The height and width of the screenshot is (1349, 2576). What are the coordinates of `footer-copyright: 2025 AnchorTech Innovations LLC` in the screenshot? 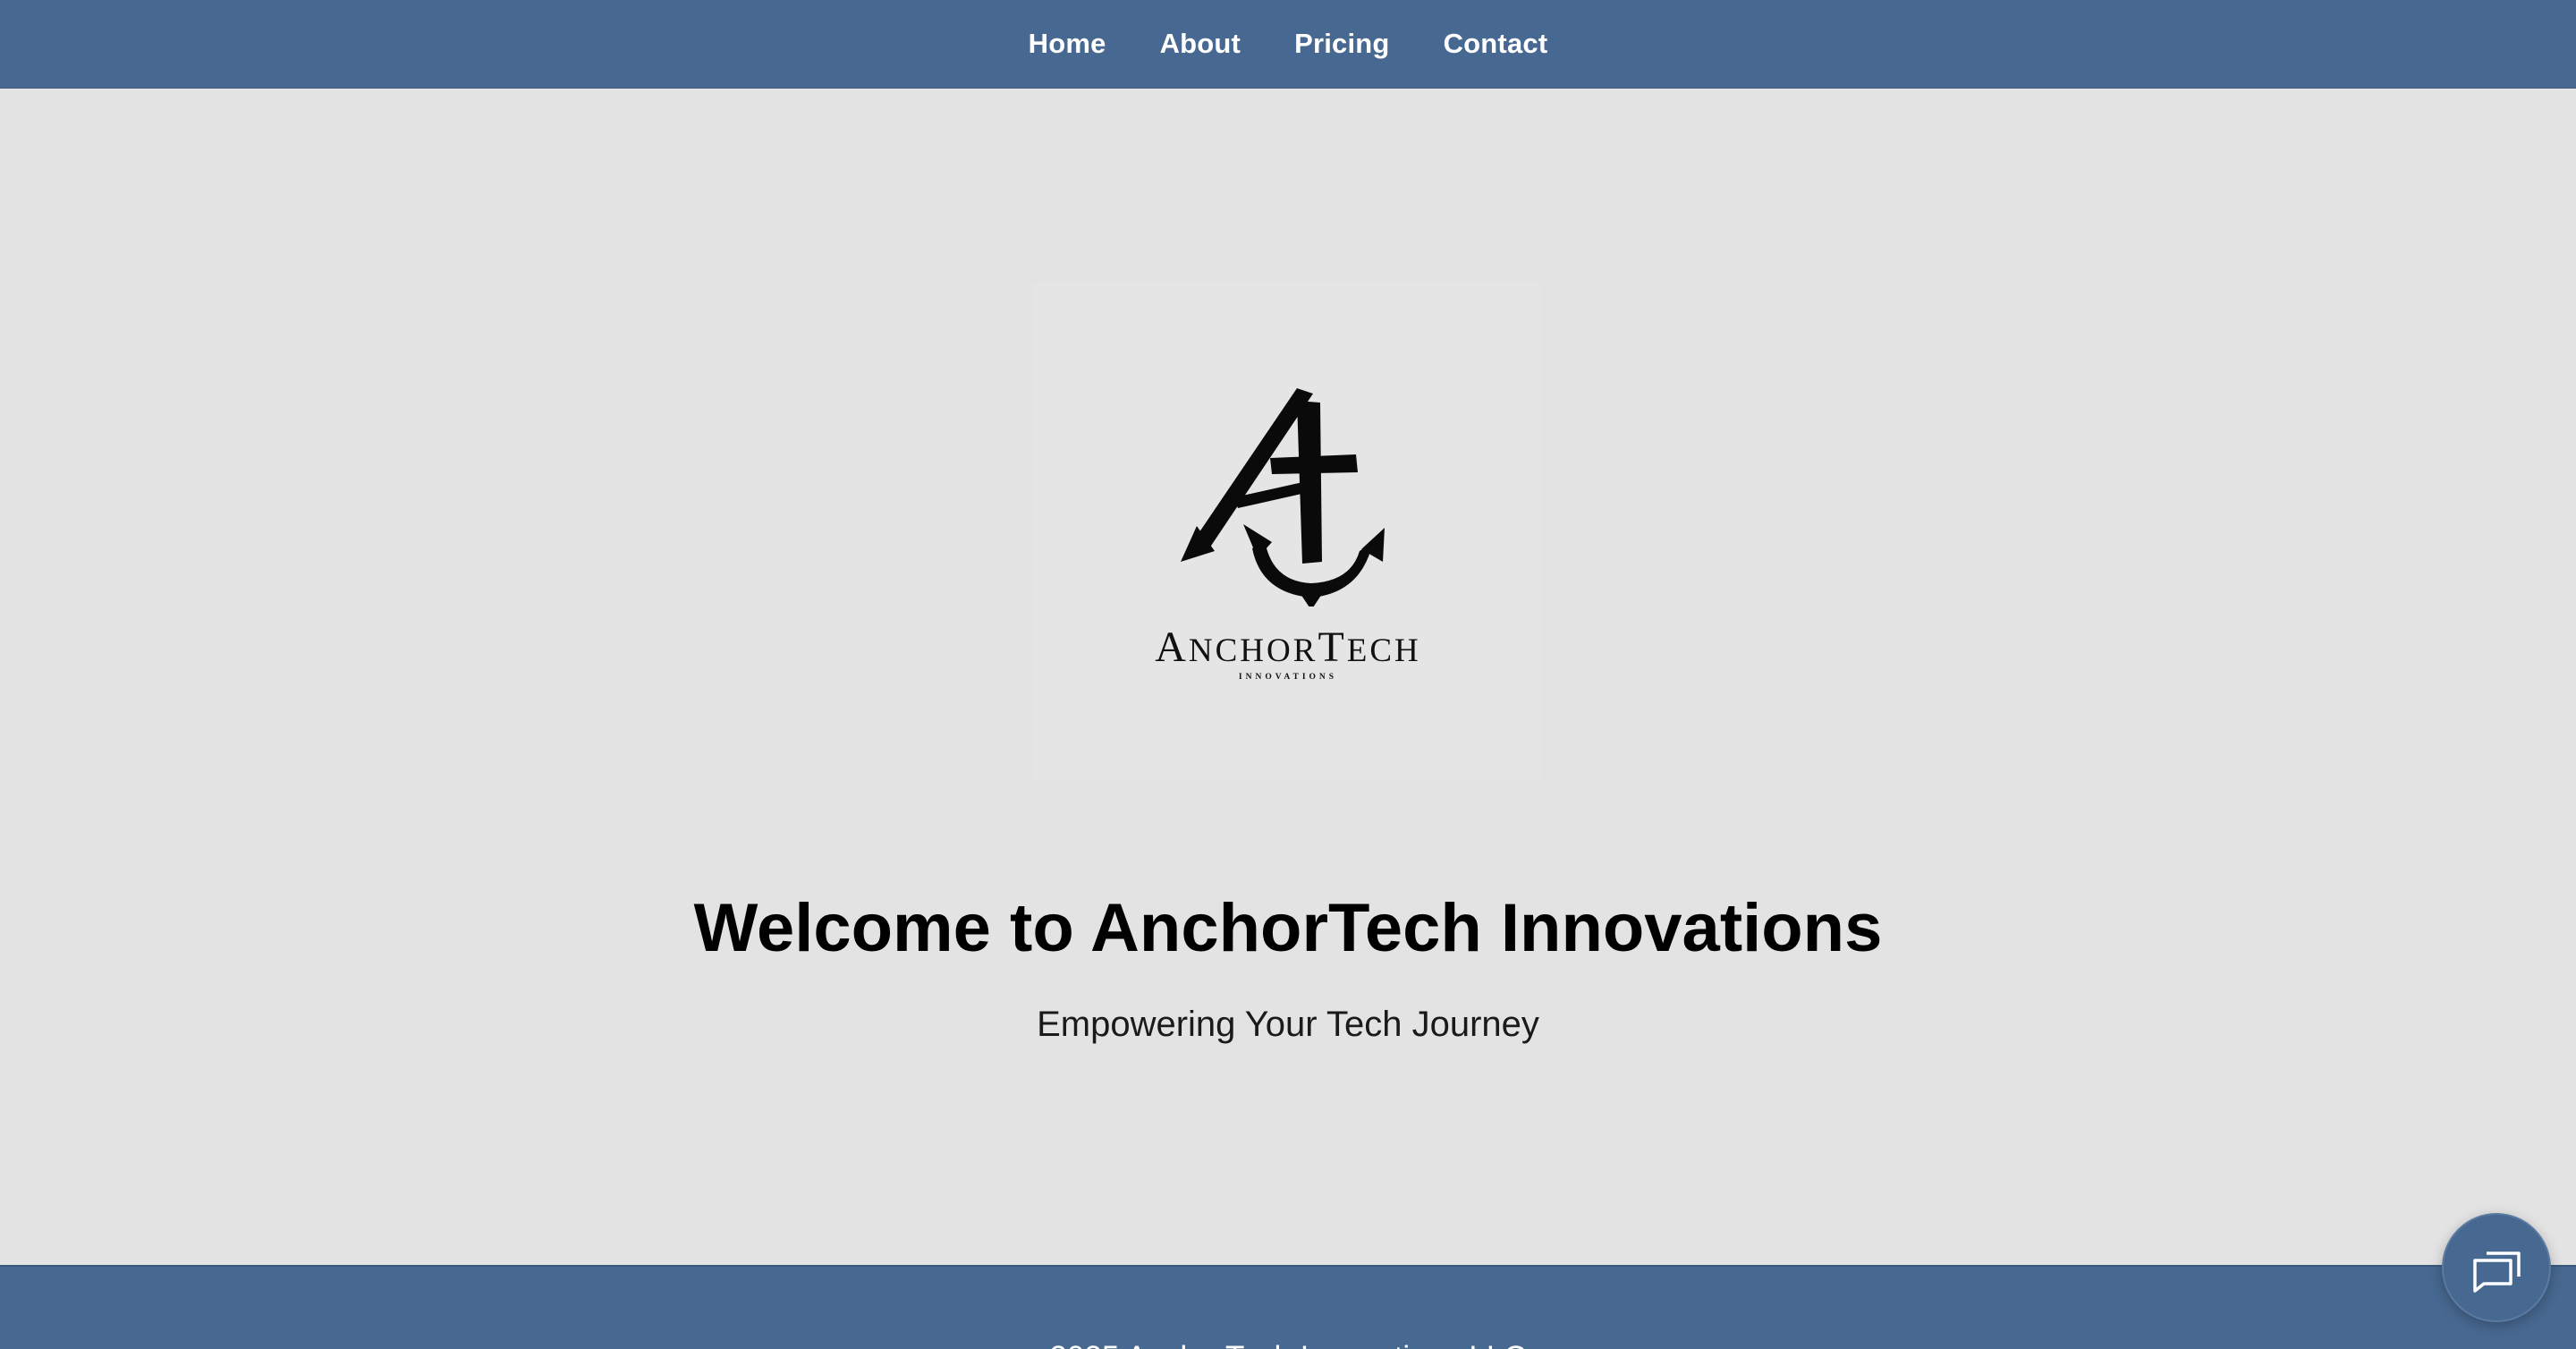 It's located at (1288, 1344).